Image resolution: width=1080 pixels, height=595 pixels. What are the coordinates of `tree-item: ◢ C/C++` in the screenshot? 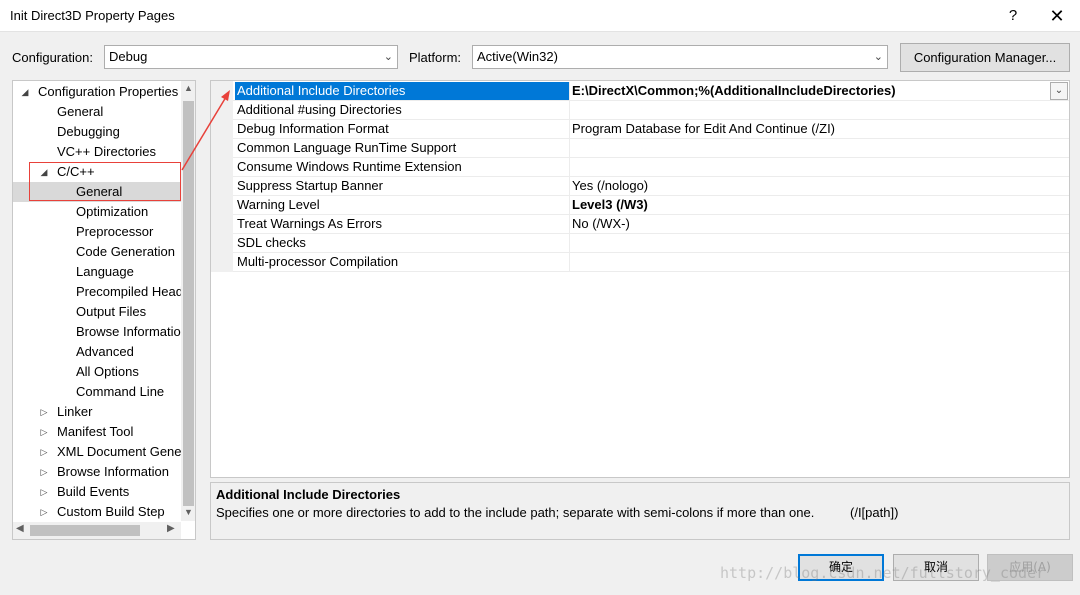 It's located at (97, 172).